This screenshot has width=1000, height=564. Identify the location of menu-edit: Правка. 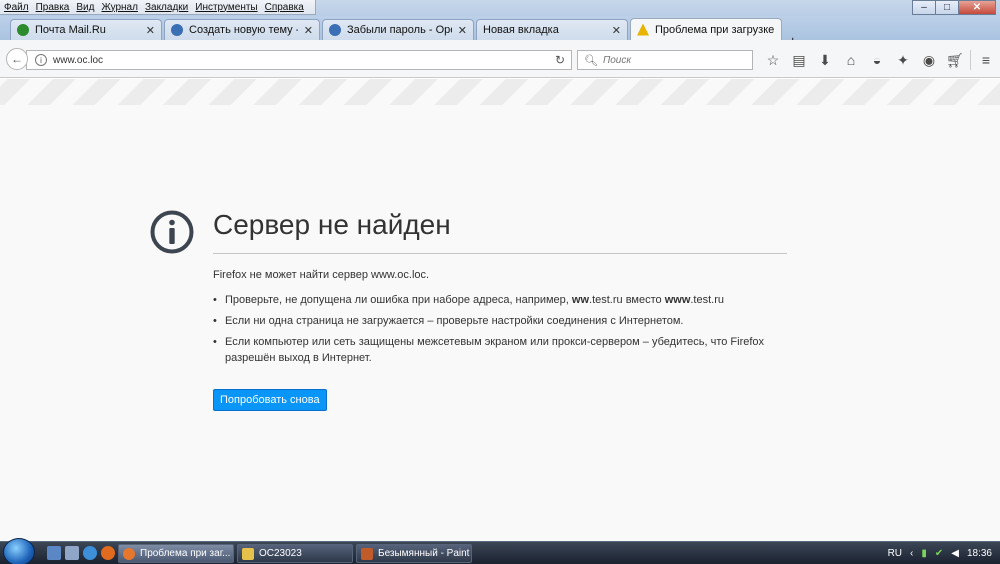
(53, 7).